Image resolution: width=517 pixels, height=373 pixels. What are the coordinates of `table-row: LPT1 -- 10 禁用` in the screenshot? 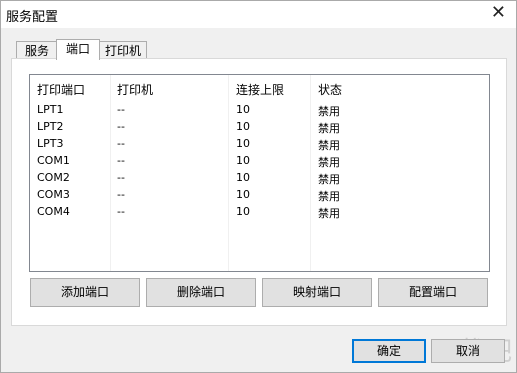 It's located at (259, 110).